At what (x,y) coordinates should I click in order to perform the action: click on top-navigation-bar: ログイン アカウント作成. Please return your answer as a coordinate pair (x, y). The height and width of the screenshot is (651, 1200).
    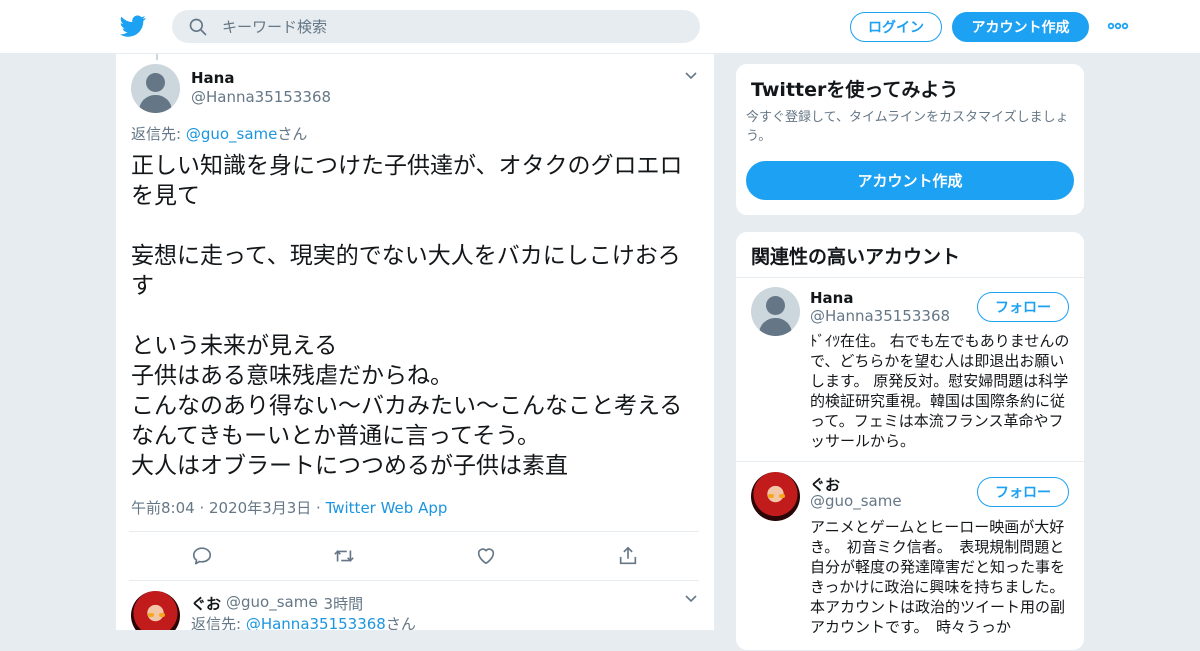
    Looking at the image, I should click on (600, 27).